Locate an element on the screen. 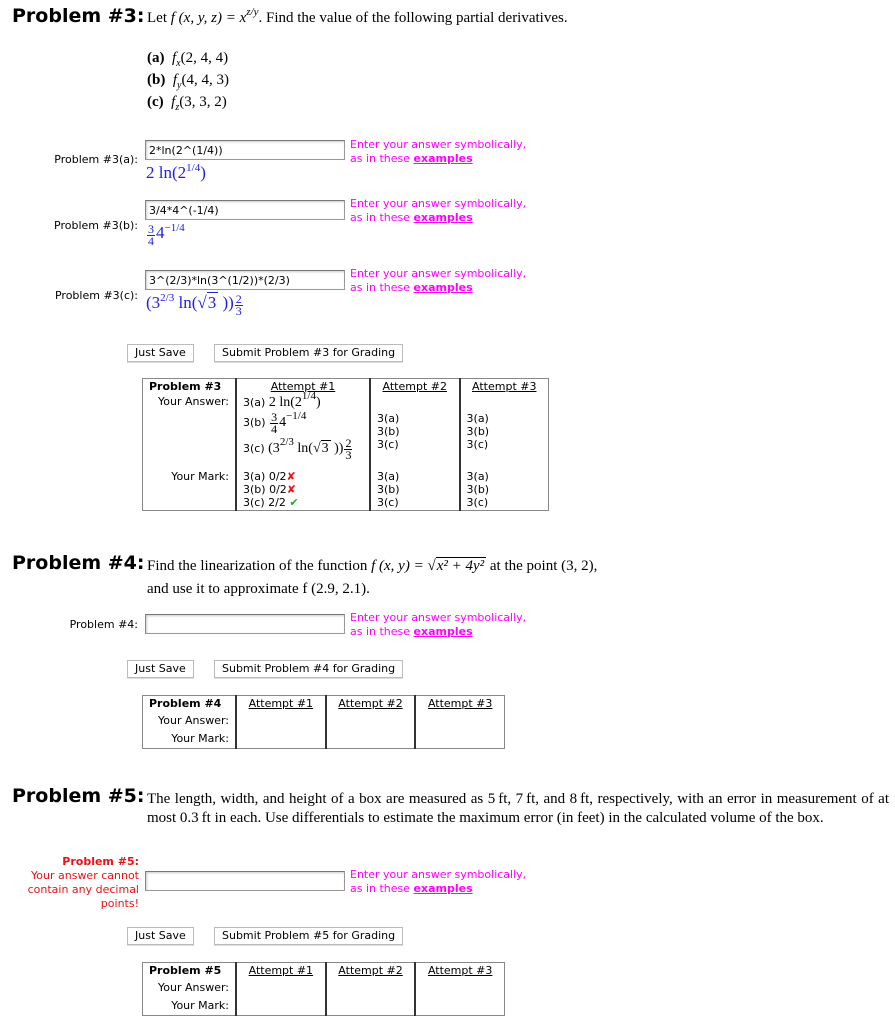 Image resolution: width=895 pixels, height=1024 pixels. problem-3c-preview: (32/3 ln(√3 )) 2 3 is located at coordinates (194, 305).